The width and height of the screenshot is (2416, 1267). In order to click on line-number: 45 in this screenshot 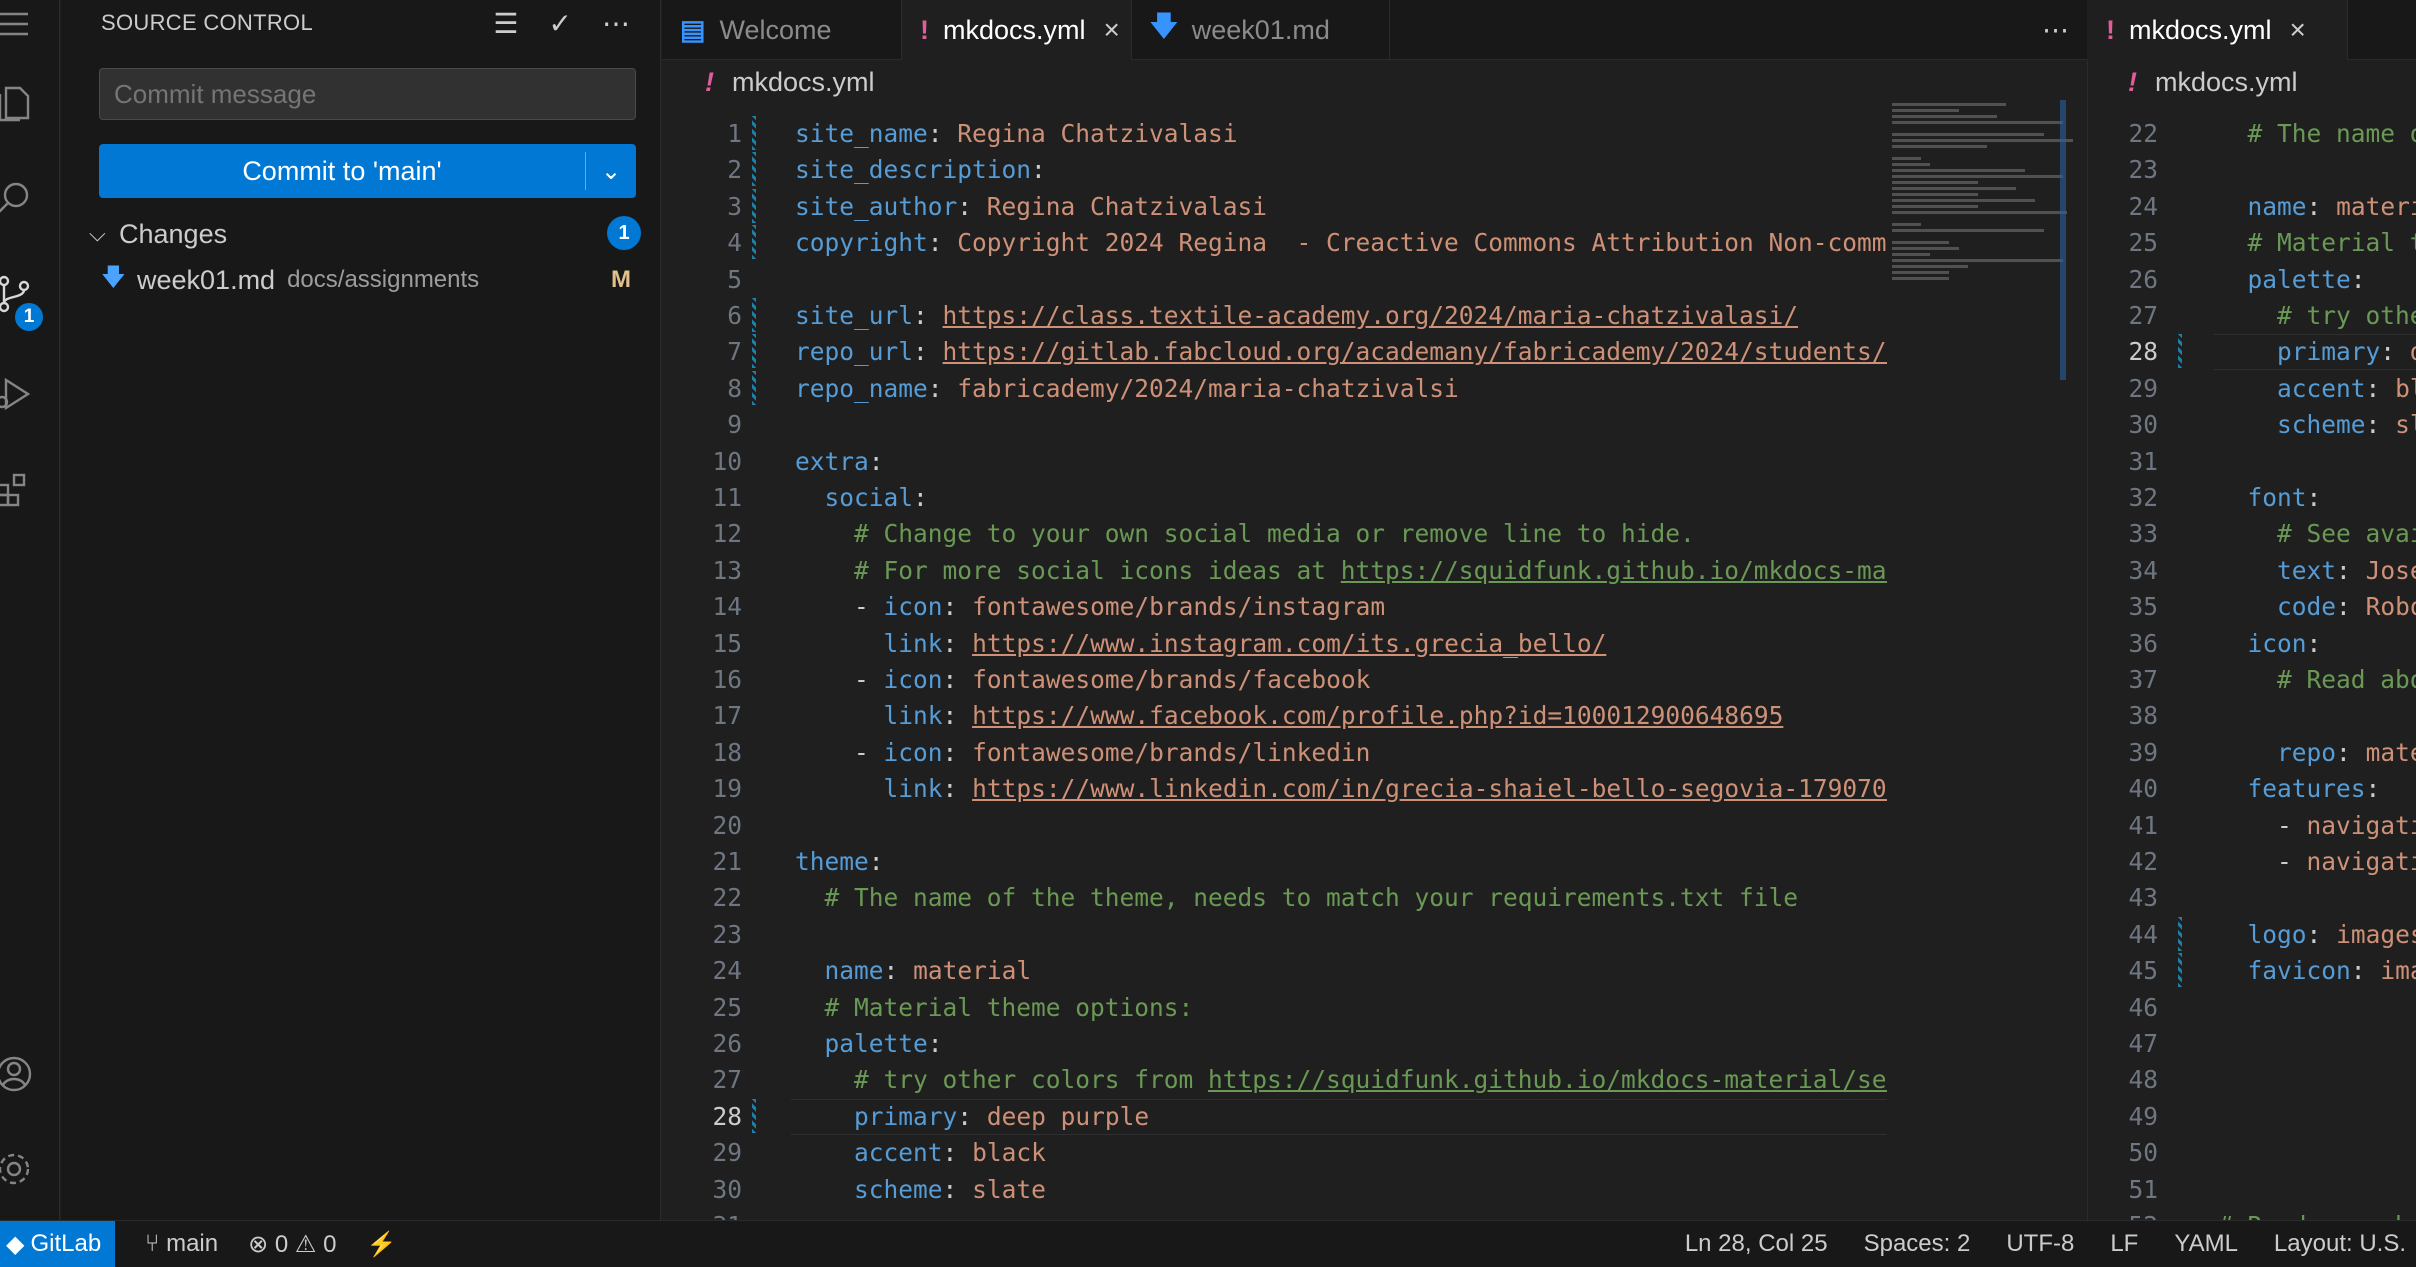, I will do `click(2143, 971)`.